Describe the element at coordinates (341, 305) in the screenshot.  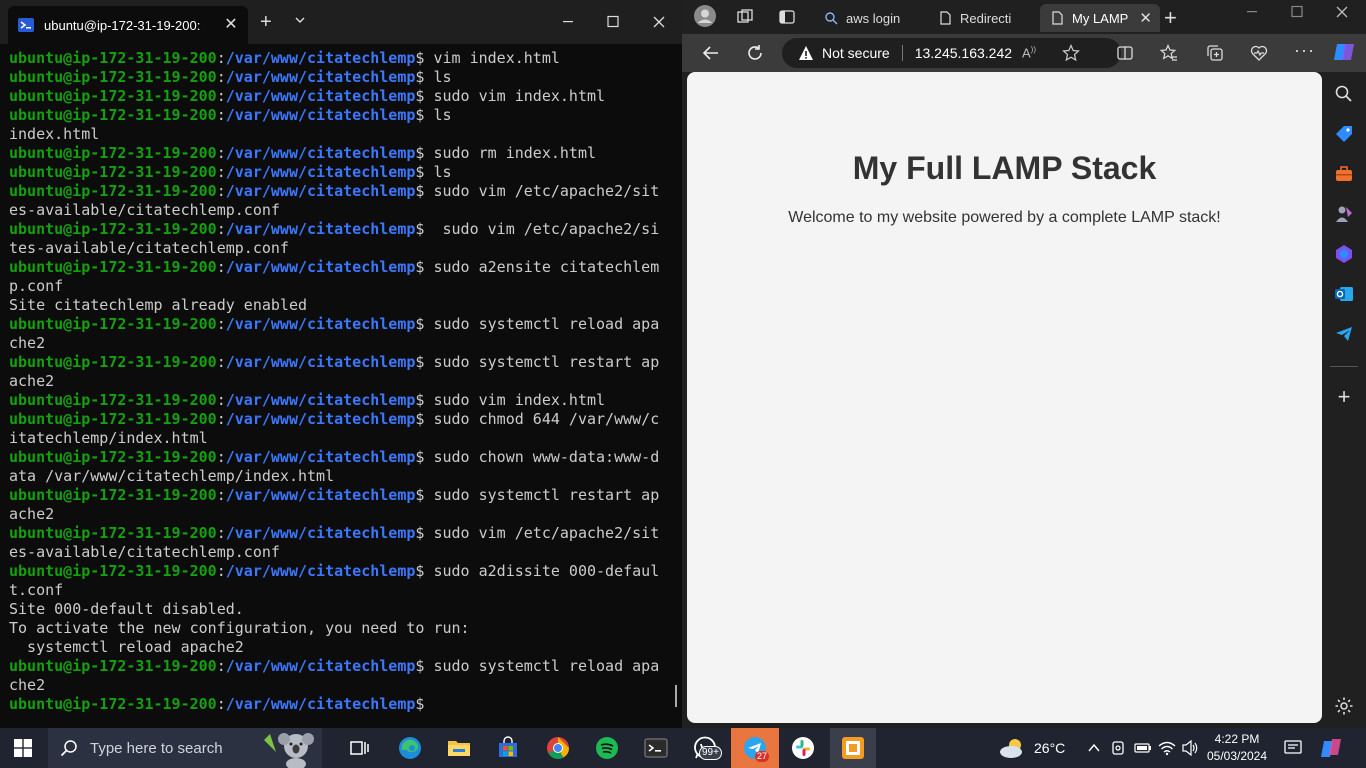
I see `terminal-output-line: Site citatechlemp already enabled` at that location.